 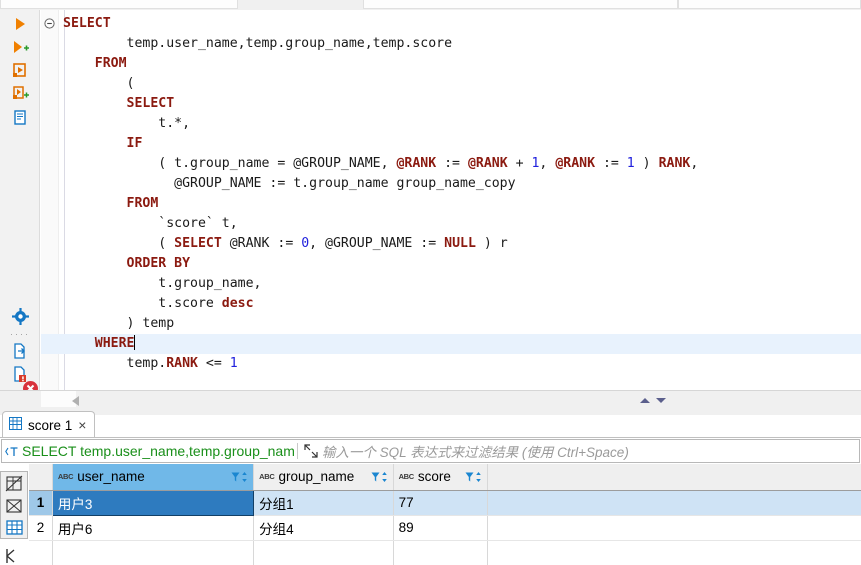 What do you see at coordinates (153, 502) in the screenshot?
I see `table-cell: 用户3` at bounding box center [153, 502].